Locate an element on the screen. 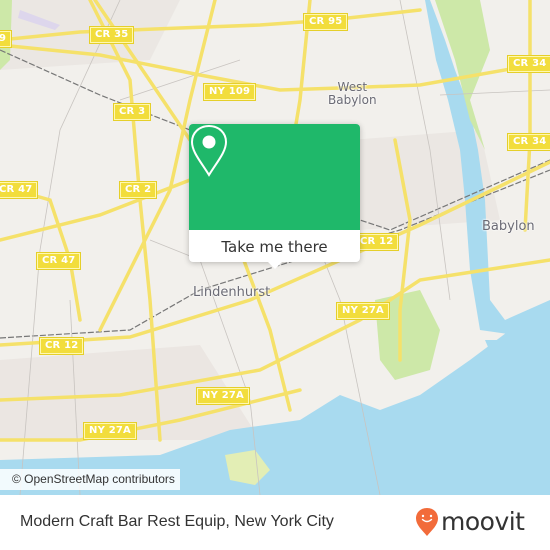 Image resolution: width=550 pixels, height=550 pixels. popup-header is located at coordinates (274, 177).